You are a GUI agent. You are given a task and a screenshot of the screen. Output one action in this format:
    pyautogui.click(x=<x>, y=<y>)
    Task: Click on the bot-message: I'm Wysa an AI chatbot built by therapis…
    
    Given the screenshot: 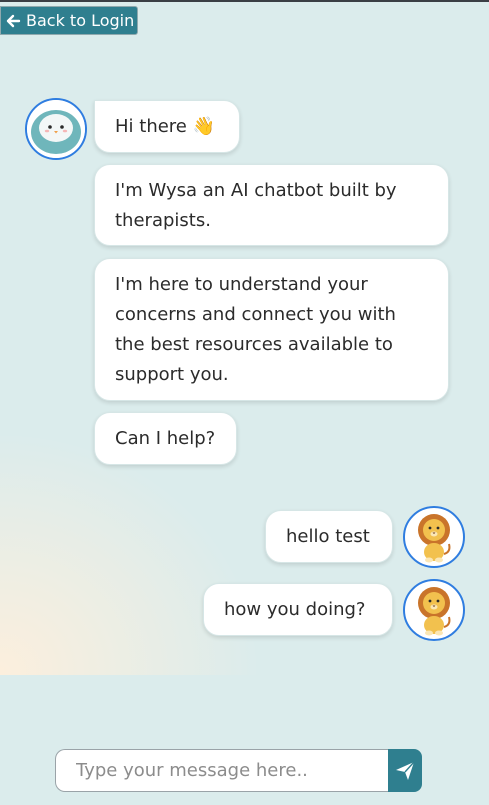 What is the action you would take?
    pyautogui.click(x=271, y=205)
    